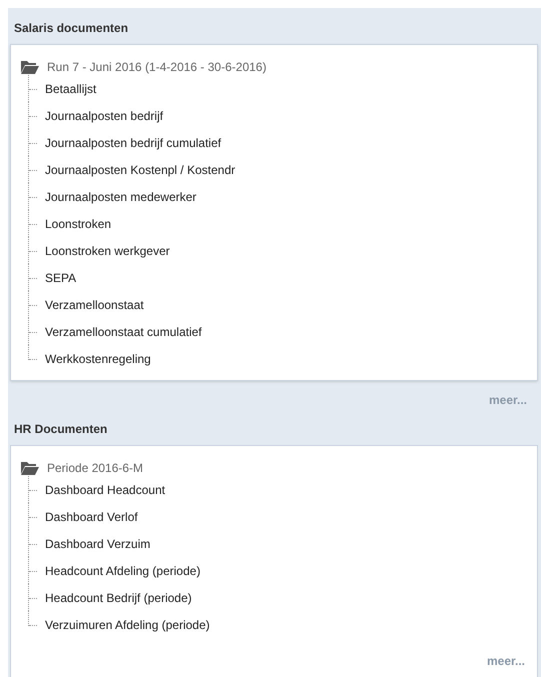  What do you see at coordinates (118, 597) in the screenshot?
I see `document-link: Headcount Bedrijf (periode)` at bounding box center [118, 597].